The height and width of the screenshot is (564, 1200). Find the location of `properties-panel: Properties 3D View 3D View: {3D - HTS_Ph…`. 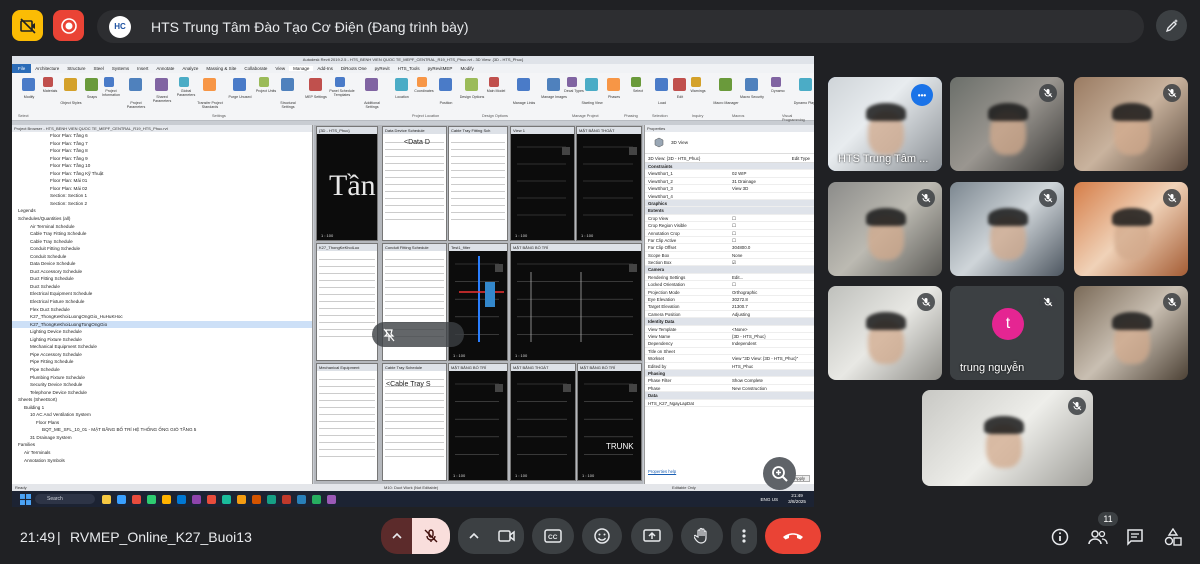

properties-panel: Properties 3D View 3D View: {3D - HTS_Ph… is located at coordinates (729, 304).